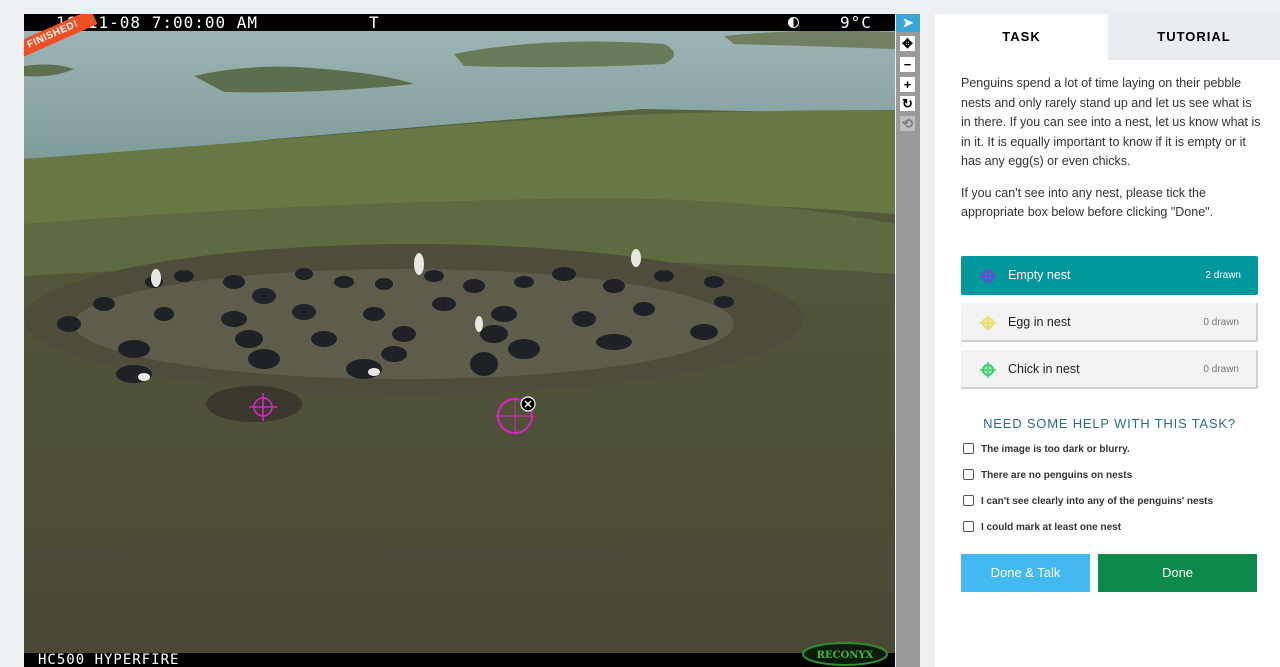  I want to click on tab-task: TASK, so click(1021, 37).